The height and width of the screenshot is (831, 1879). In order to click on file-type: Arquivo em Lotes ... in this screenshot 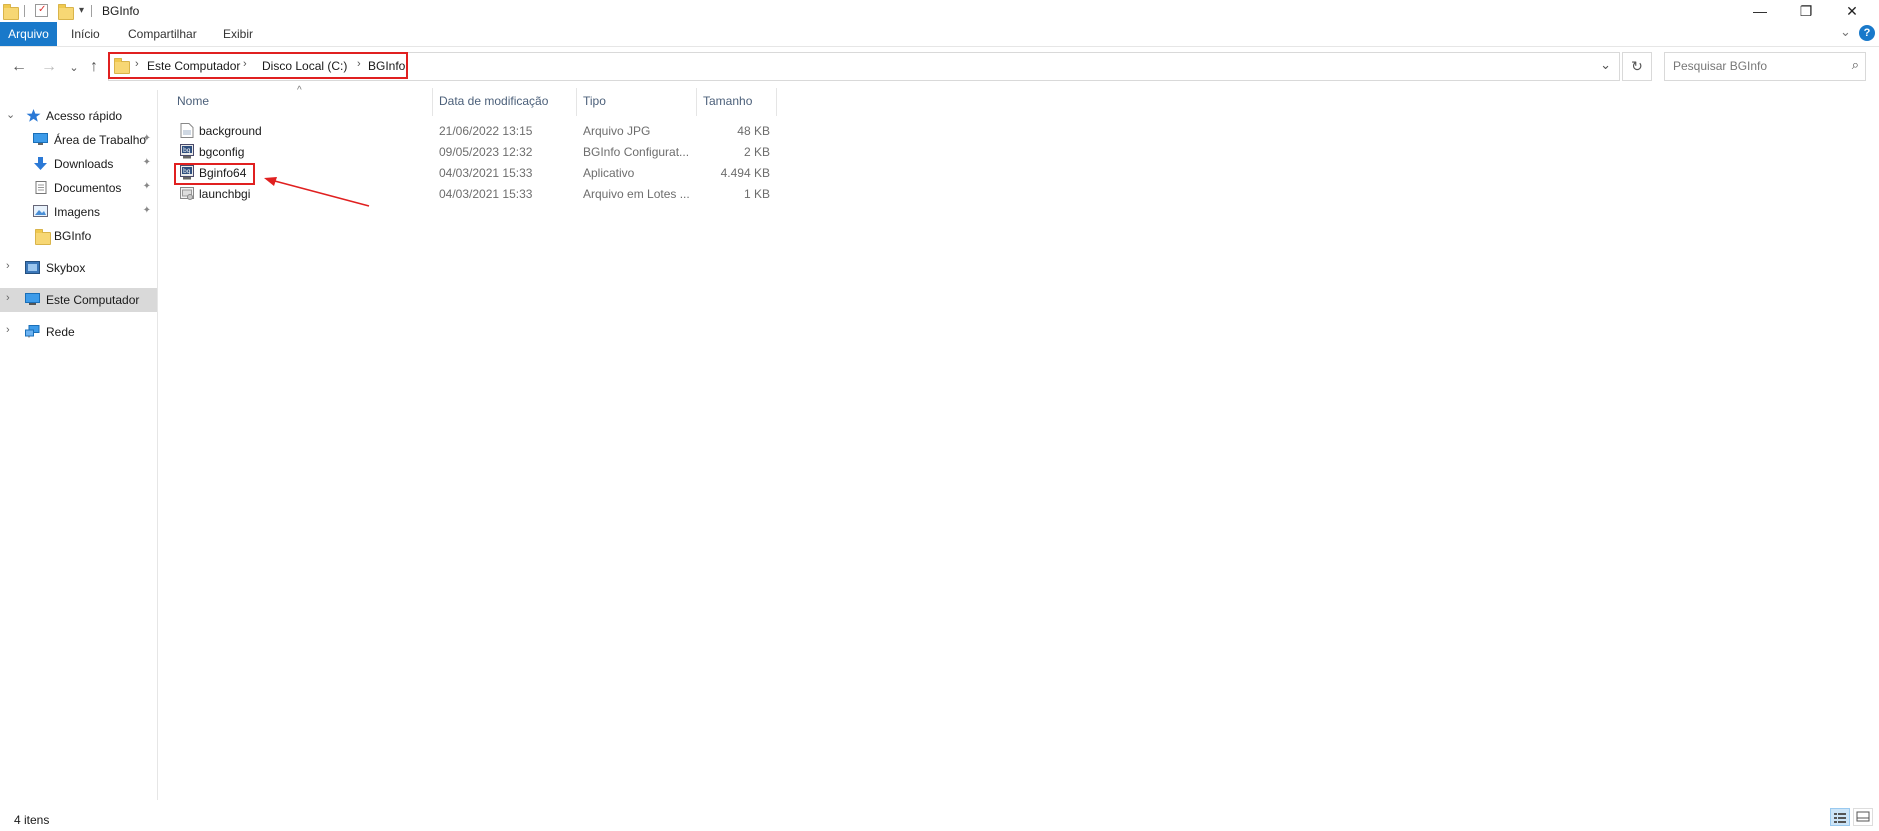, I will do `click(636, 194)`.